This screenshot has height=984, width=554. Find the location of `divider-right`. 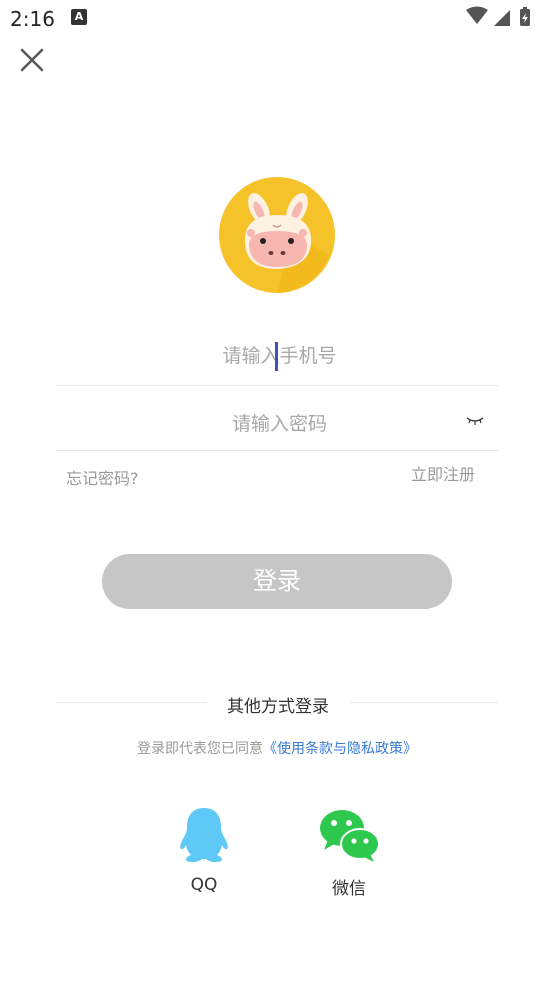

divider-right is located at coordinates (424, 702).